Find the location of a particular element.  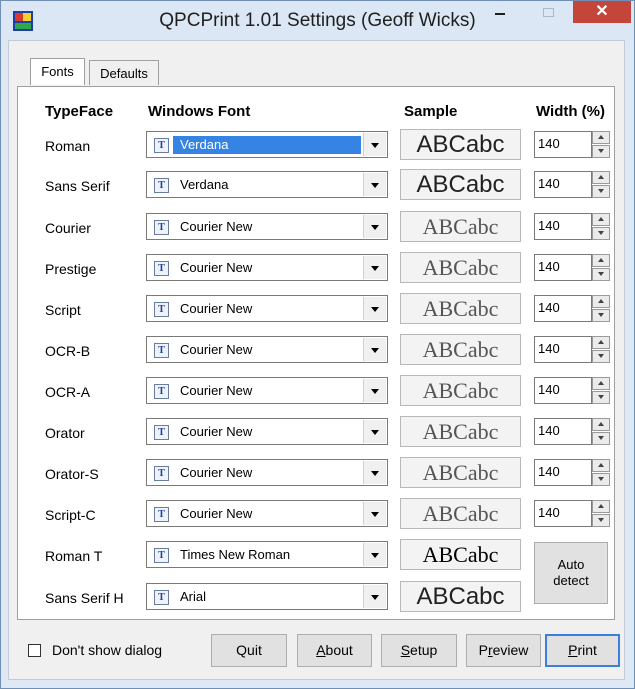

print-button: Print is located at coordinates (582, 650).